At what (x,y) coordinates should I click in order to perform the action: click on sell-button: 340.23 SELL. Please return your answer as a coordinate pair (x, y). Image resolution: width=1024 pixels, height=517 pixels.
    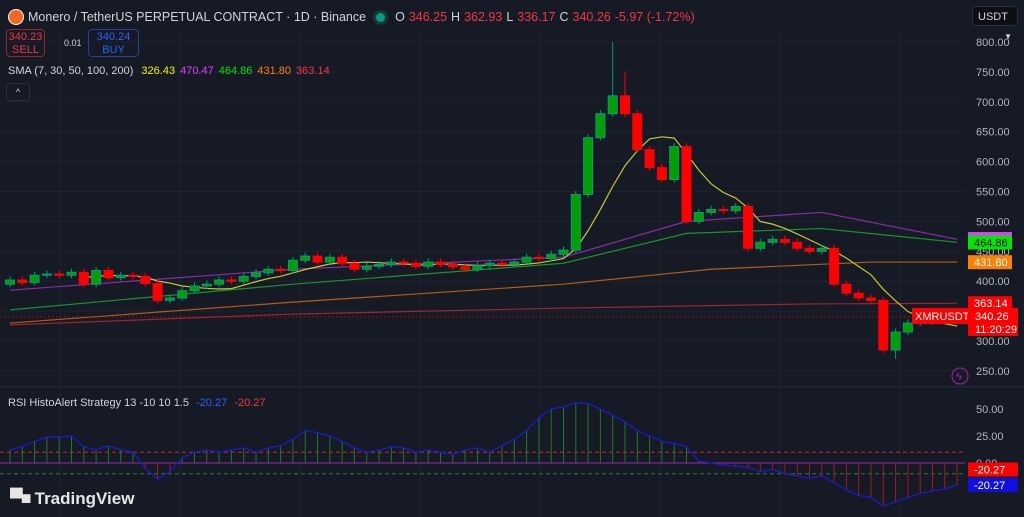
    Looking at the image, I should click on (25, 43).